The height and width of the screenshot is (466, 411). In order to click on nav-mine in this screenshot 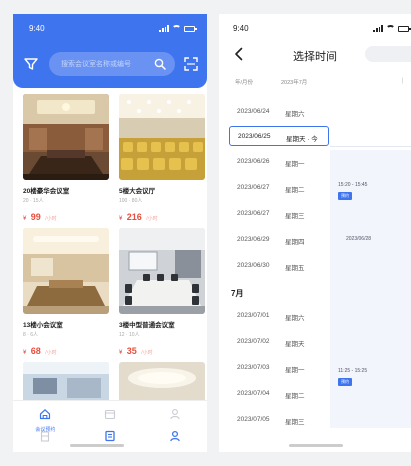, I will do `click(175, 438)`.